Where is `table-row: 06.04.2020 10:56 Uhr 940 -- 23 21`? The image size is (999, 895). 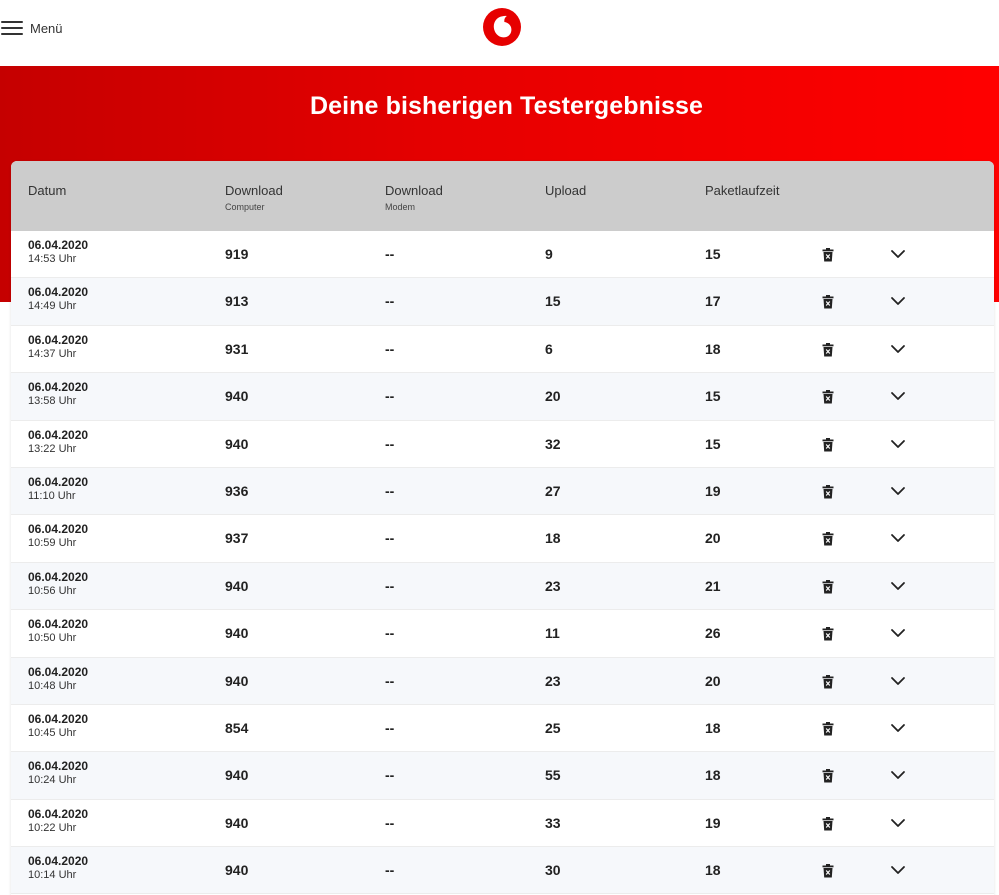 table-row: 06.04.2020 10:56 Uhr 940 -- 23 21 is located at coordinates (502, 586).